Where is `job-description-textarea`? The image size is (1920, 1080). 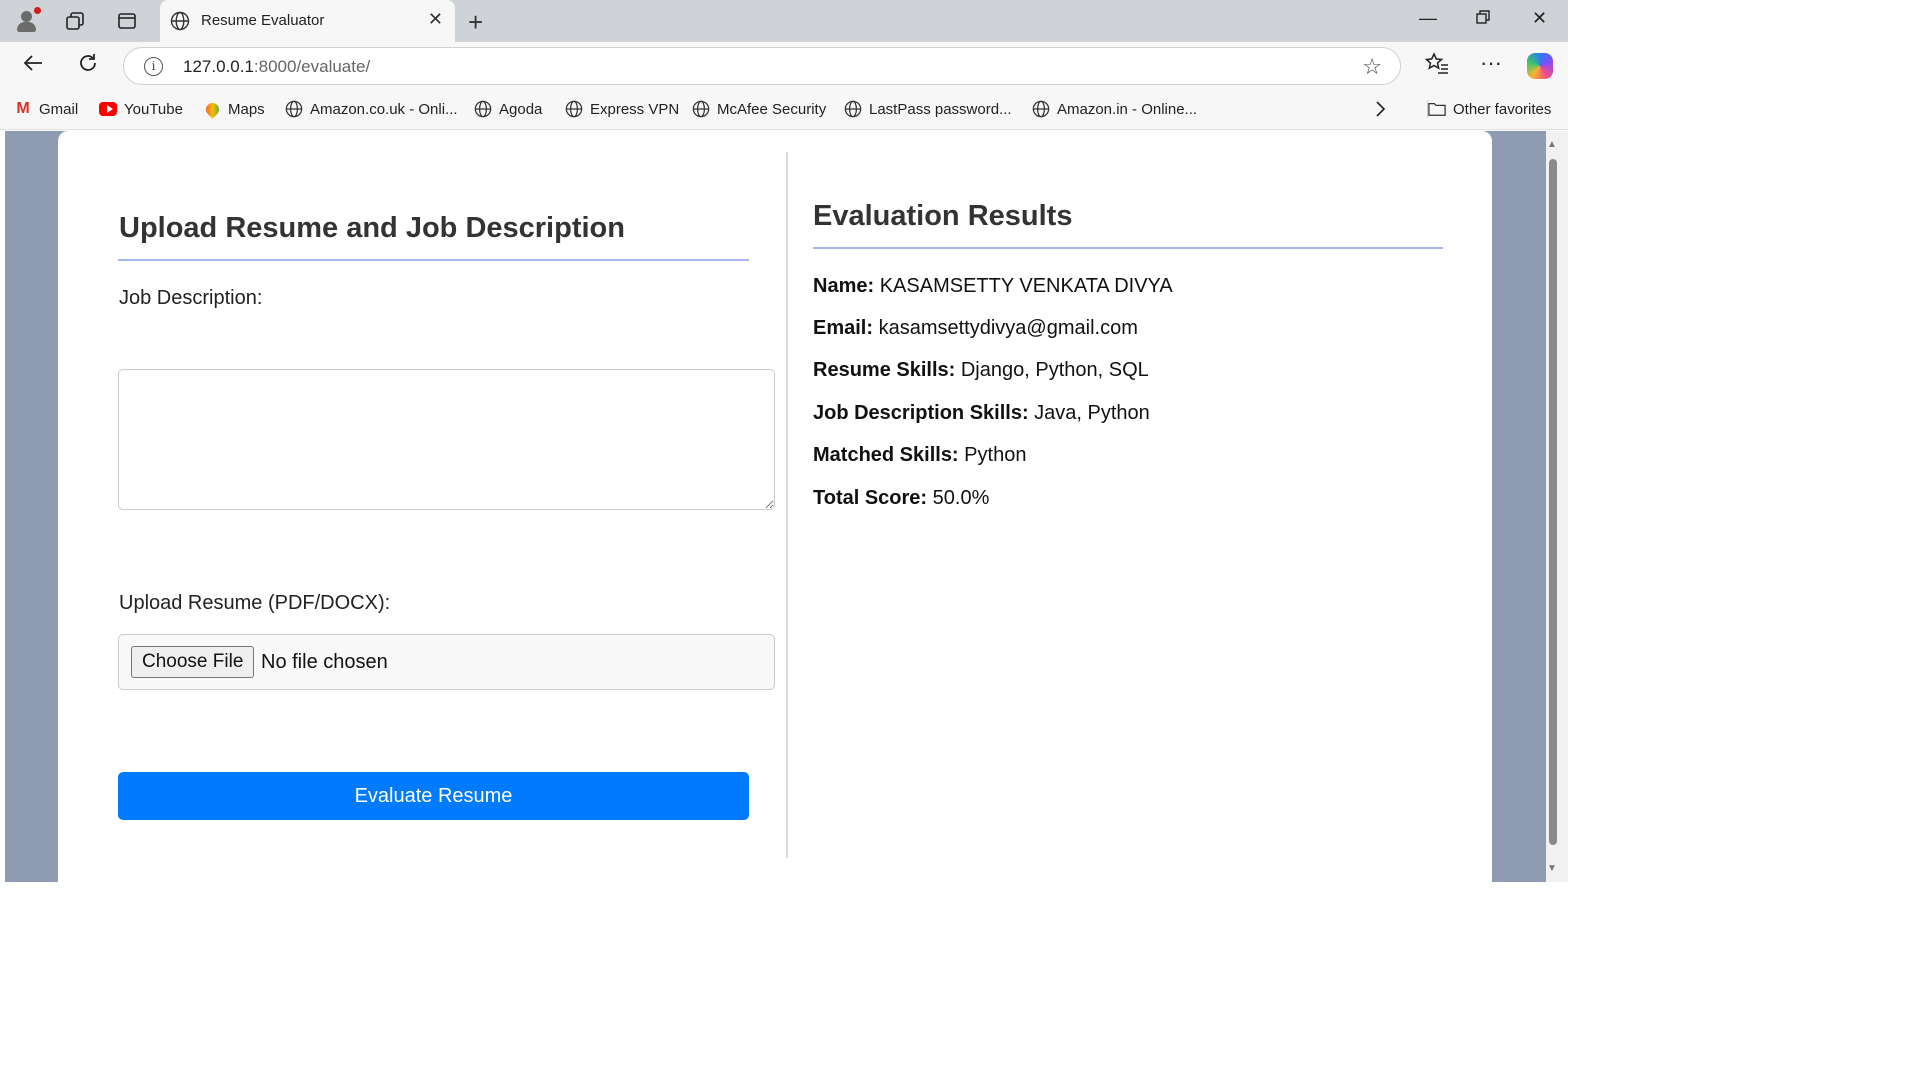 job-description-textarea is located at coordinates (446, 439).